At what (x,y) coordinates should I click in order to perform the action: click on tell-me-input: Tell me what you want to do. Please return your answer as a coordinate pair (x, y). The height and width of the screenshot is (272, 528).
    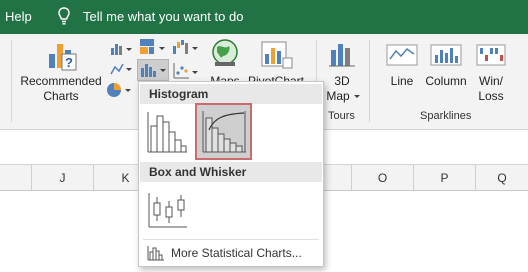
    Looking at the image, I should click on (163, 16).